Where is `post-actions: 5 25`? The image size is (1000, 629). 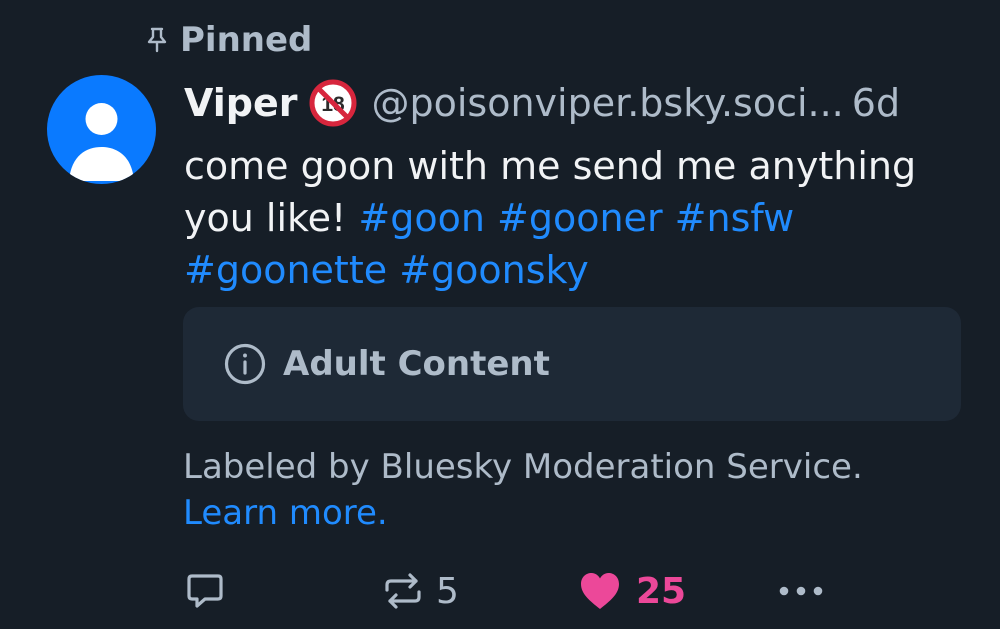 post-actions: 5 25 is located at coordinates (500, 591).